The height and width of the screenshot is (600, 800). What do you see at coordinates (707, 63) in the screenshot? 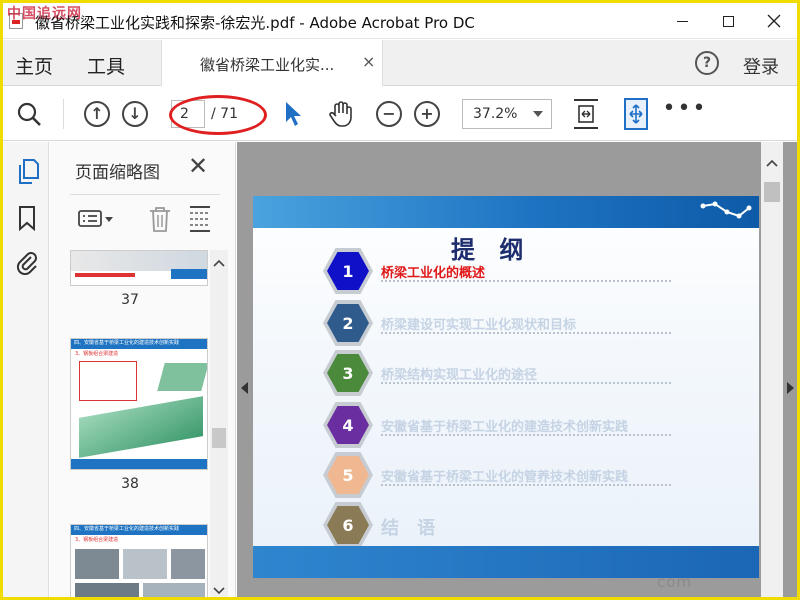
I see `help-icon: ?` at bounding box center [707, 63].